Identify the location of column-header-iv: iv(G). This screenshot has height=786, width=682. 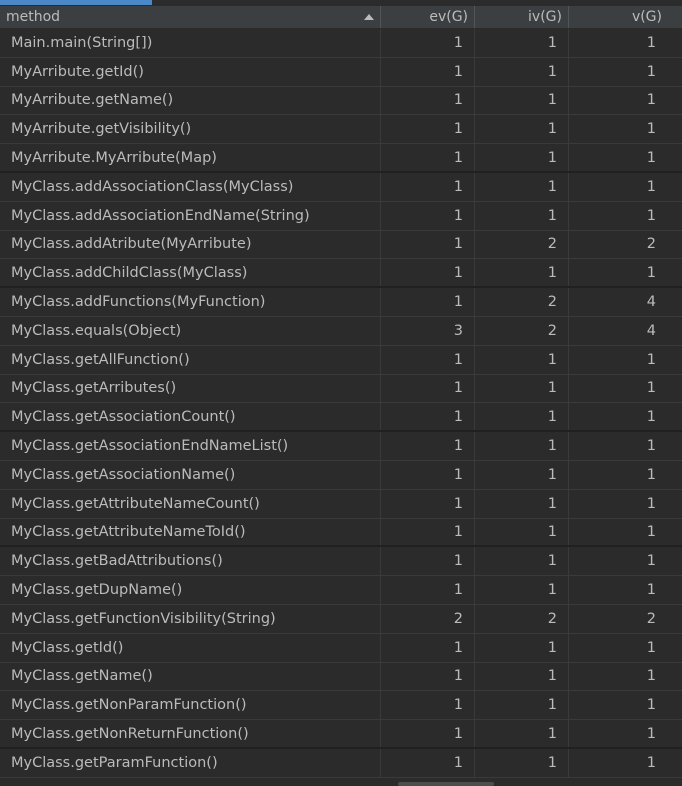
(522, 17).